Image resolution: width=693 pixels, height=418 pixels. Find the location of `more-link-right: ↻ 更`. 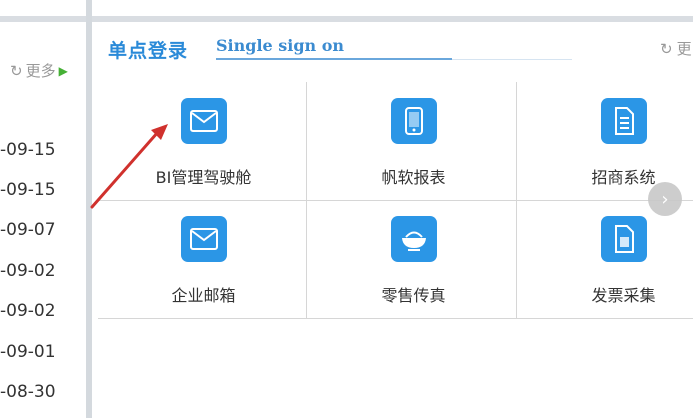

more-link-right: ↻ 更 is located at coordinates (676, 48).